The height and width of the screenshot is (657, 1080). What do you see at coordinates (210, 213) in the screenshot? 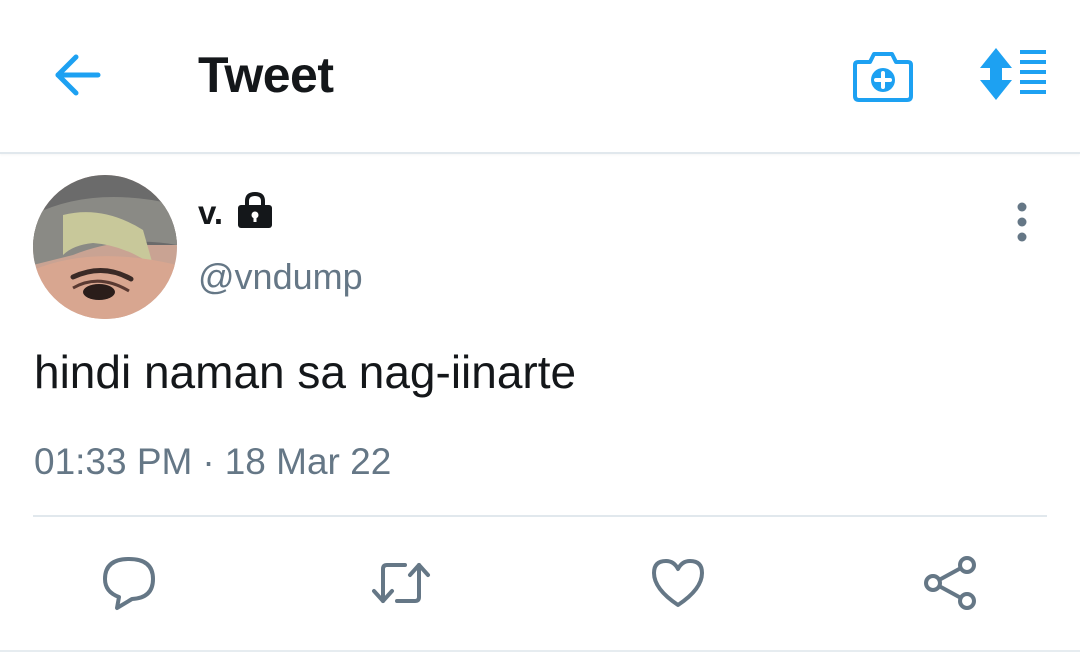
I see `display-name: v.` at bounding box center [210, 213].